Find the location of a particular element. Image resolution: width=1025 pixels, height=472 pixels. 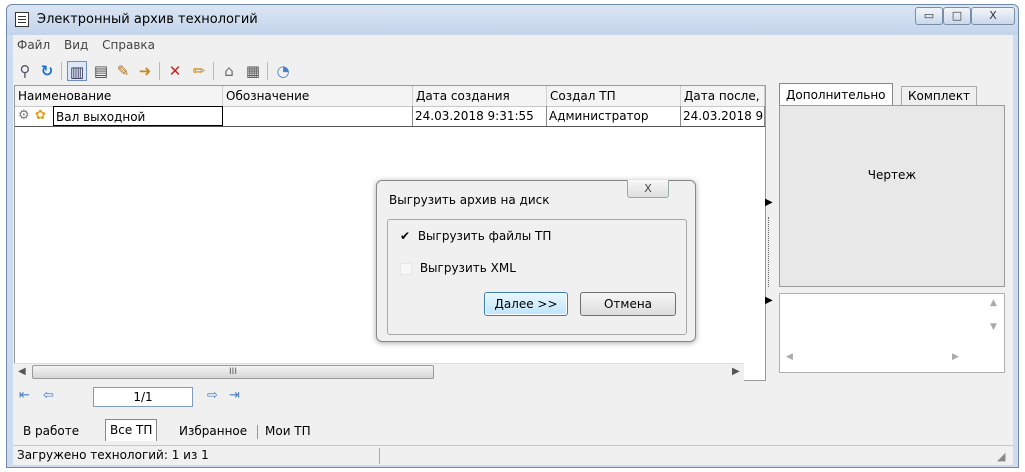

tab-separator is located at coordinates (257, 432).